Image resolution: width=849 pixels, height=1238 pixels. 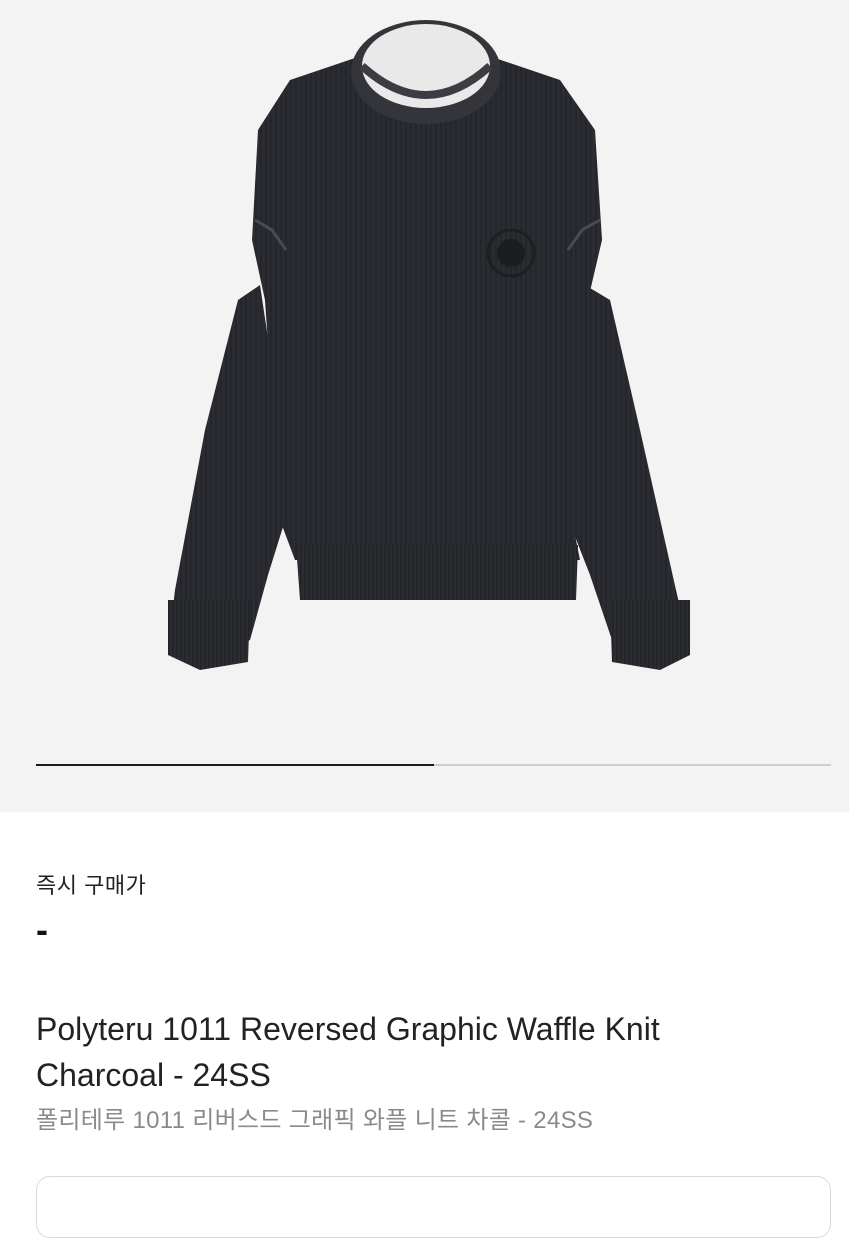 What do you see at coordinates (235, 765) in the screenshot?
I see `image-carousel-progress-fill` at bounding box center [235, 765].